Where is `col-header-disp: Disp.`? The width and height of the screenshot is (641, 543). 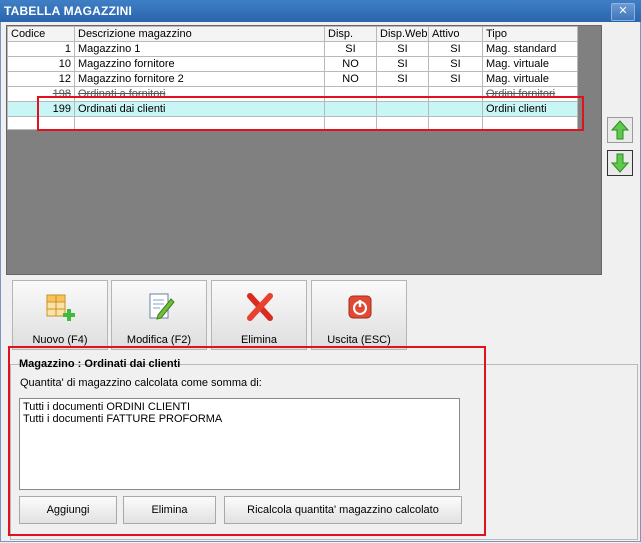
col-header-disp: Disp. is located at coordinates (350, 34).